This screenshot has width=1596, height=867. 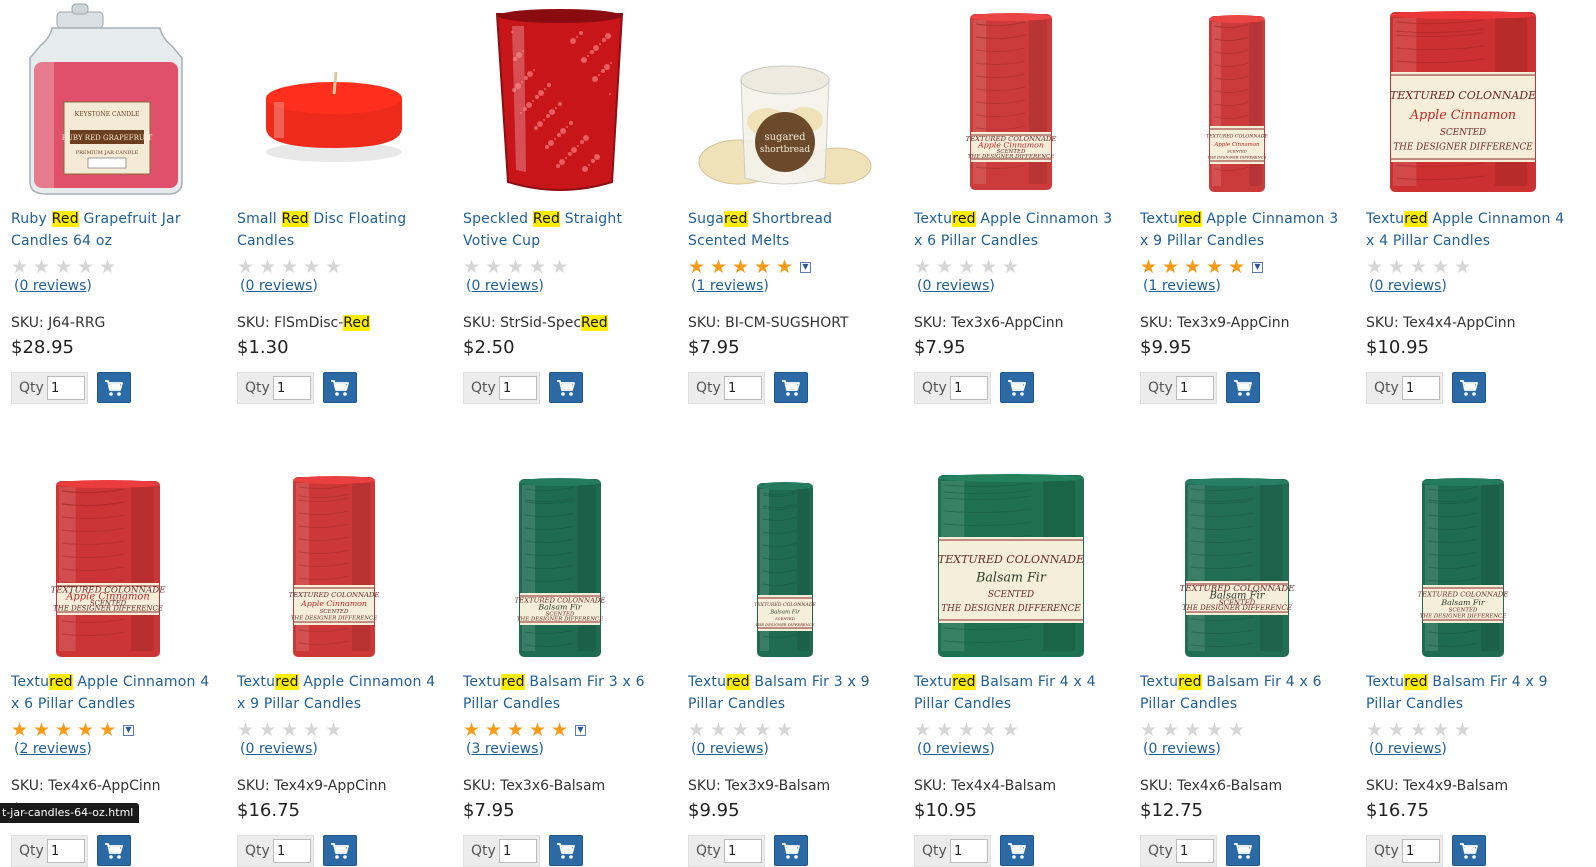 What do you see at coordinates (52, 749) in the screenshot?
I see `reviews-link: 2 reviews` at bounding box center [52, 749].